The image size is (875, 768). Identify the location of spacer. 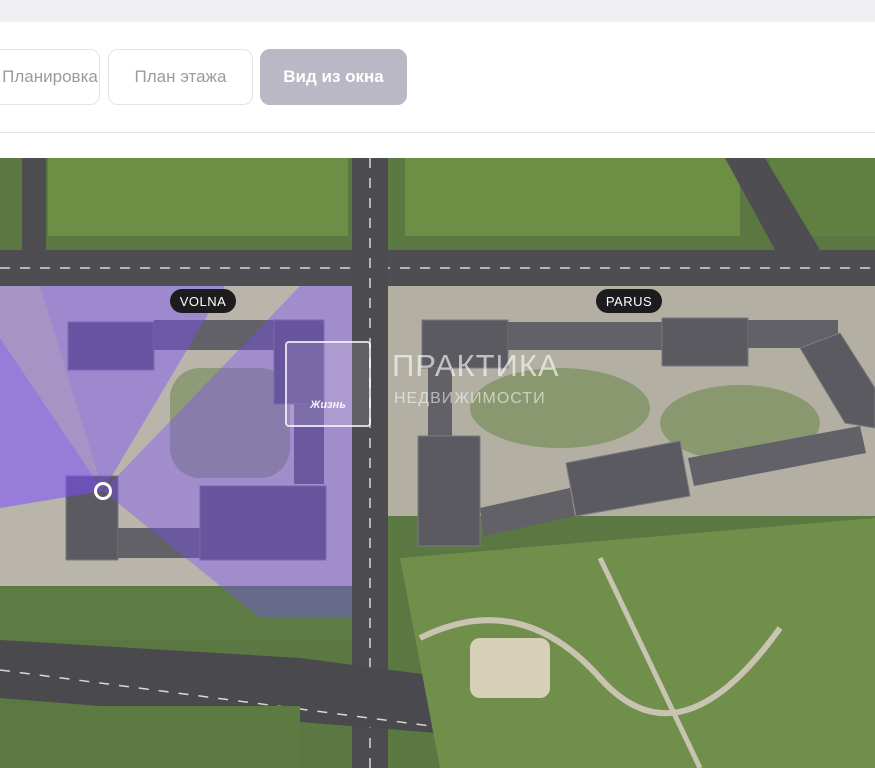
(437, 145).